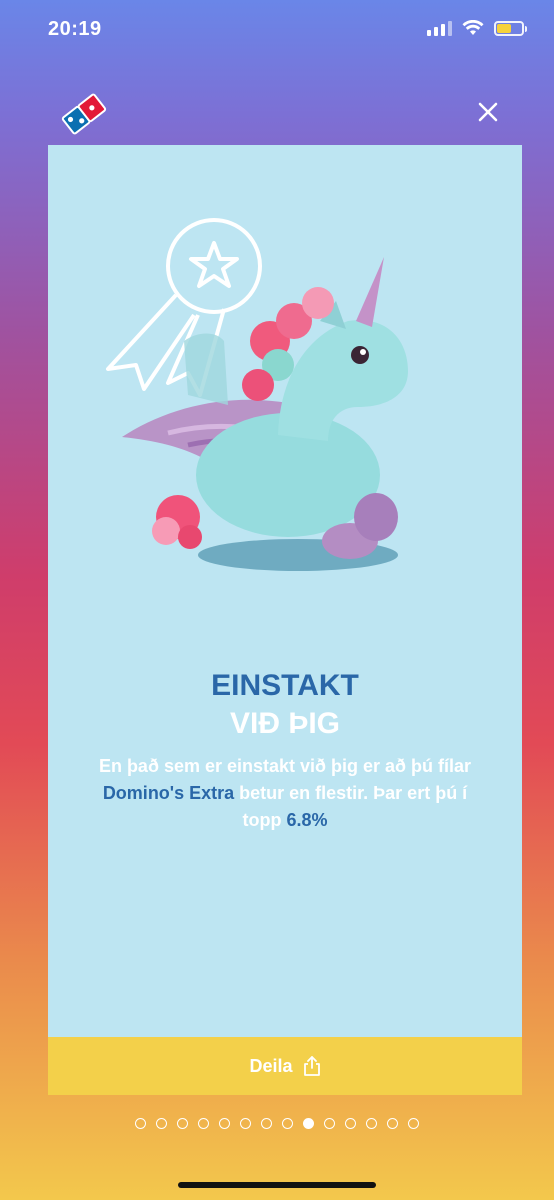 The width and height of the screenshot is (554, 1200). I want to click on title-line-1: EINSTAKT, so click(285, 685).